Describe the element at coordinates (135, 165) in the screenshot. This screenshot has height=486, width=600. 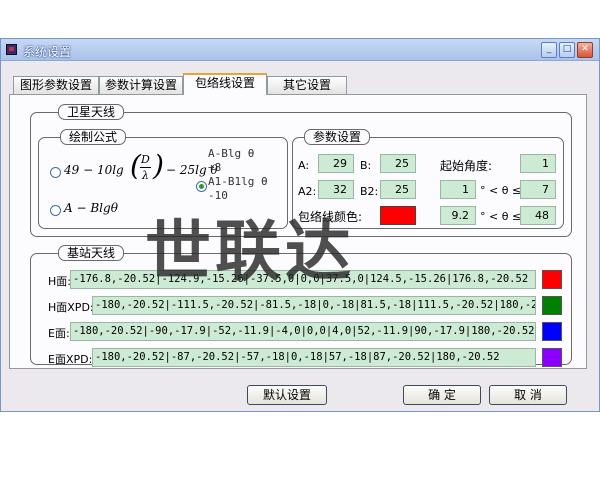
I see `formula-1-paren-open: (` at that location.